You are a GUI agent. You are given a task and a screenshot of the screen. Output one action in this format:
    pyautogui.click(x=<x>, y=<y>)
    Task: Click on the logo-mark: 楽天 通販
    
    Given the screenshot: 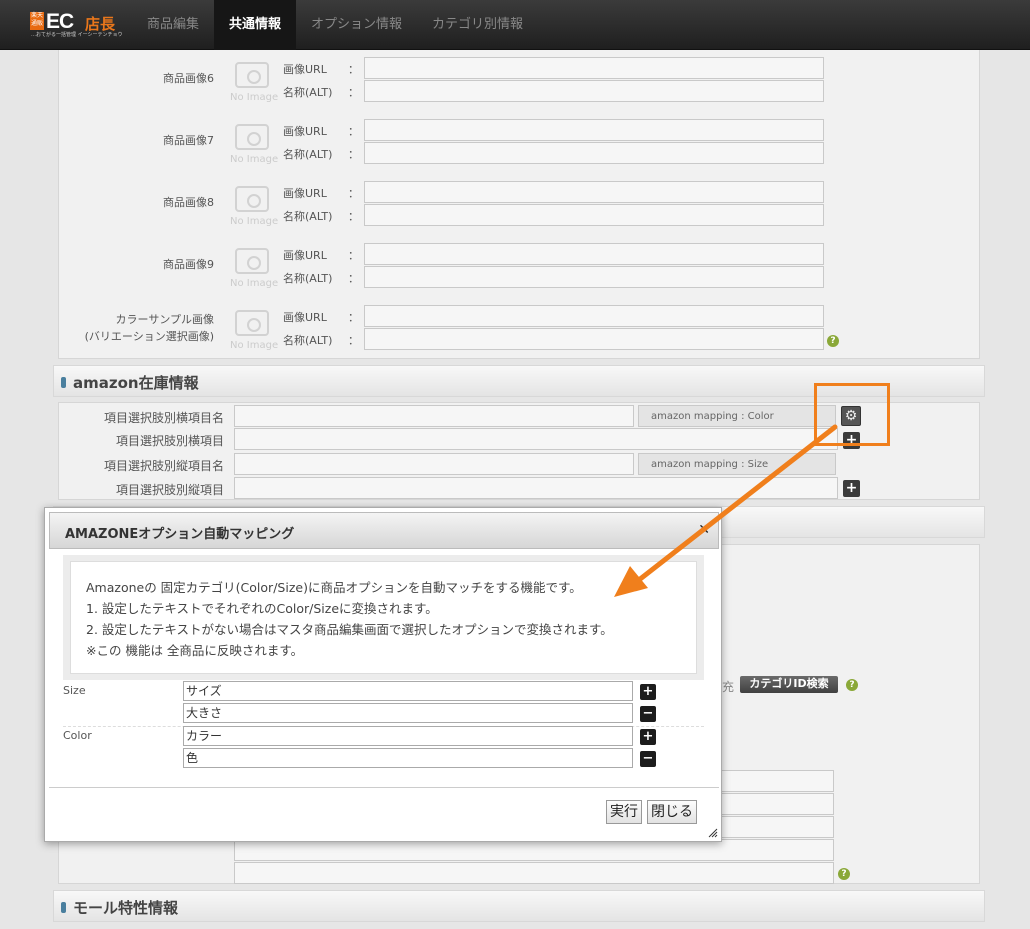 What is the action you would take?
    pyautogui.click(x=37, y=21)
    